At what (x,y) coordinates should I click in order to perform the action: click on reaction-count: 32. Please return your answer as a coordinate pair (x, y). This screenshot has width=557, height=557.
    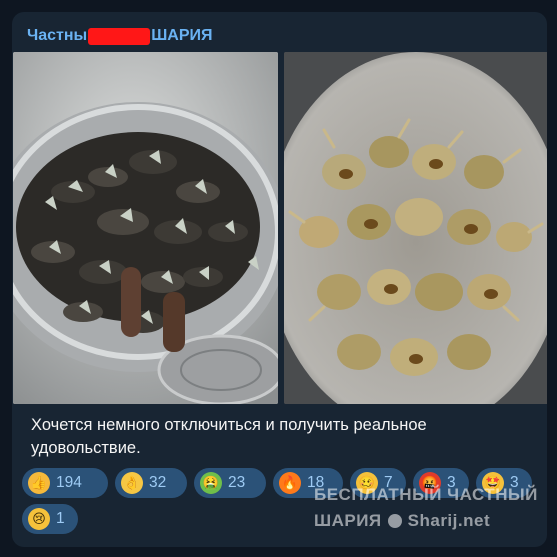
    Looking at the image, I should click on (158, 482).